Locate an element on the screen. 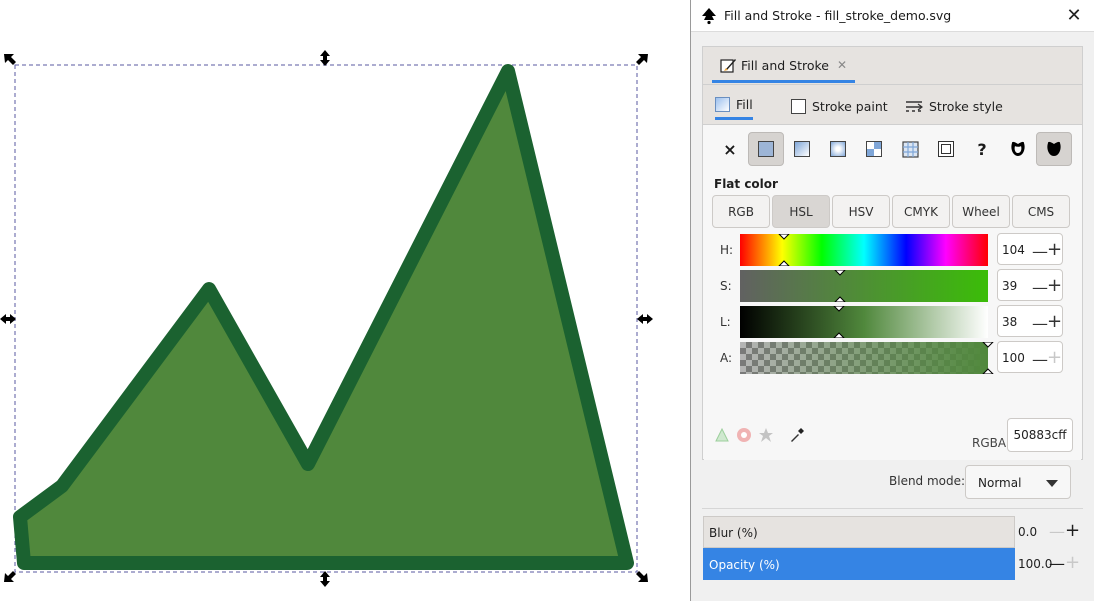 Image resolution: width=1094 pixels, height=601 pixels. lightness-spinbox: 38 — + is located at coordinates (1030, 321).